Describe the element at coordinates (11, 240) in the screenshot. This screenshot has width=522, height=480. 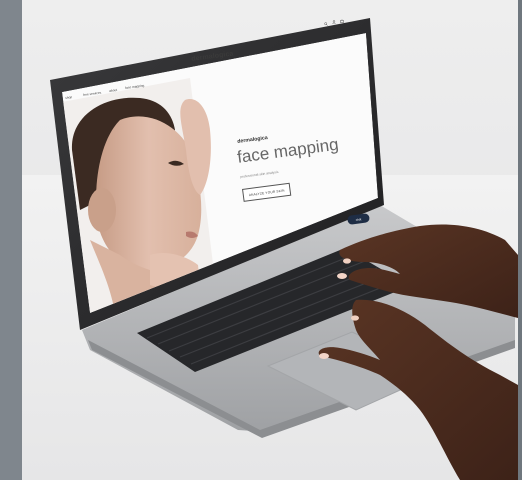
I see `left-frame-border` at that location.